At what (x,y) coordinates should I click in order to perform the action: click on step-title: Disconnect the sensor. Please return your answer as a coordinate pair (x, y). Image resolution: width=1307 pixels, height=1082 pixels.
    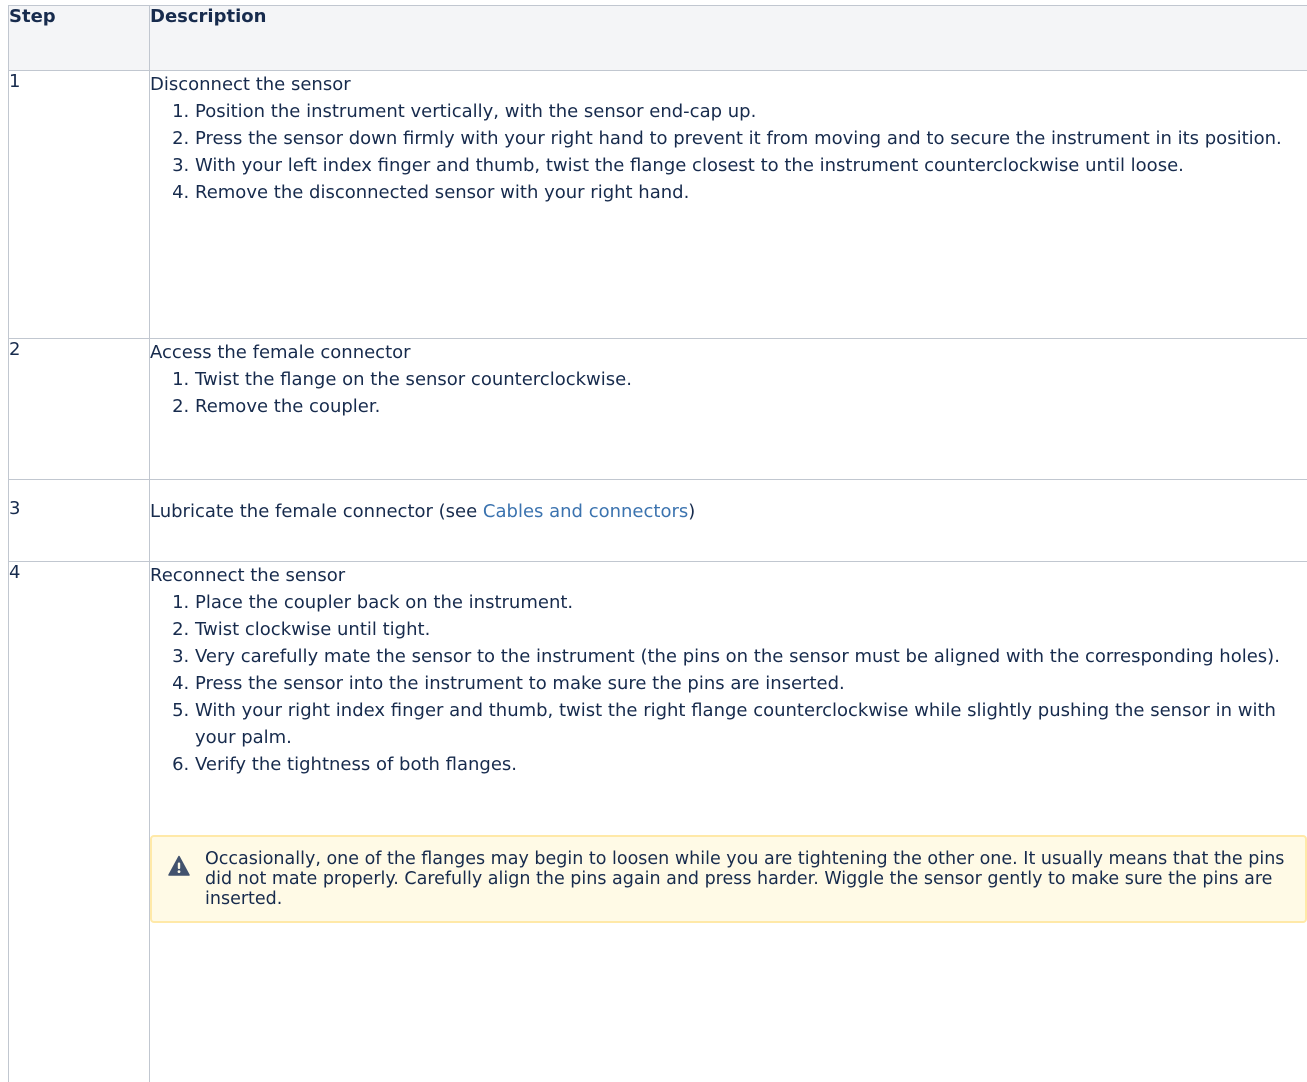
    Looking at the image, I should click on (728, 84).